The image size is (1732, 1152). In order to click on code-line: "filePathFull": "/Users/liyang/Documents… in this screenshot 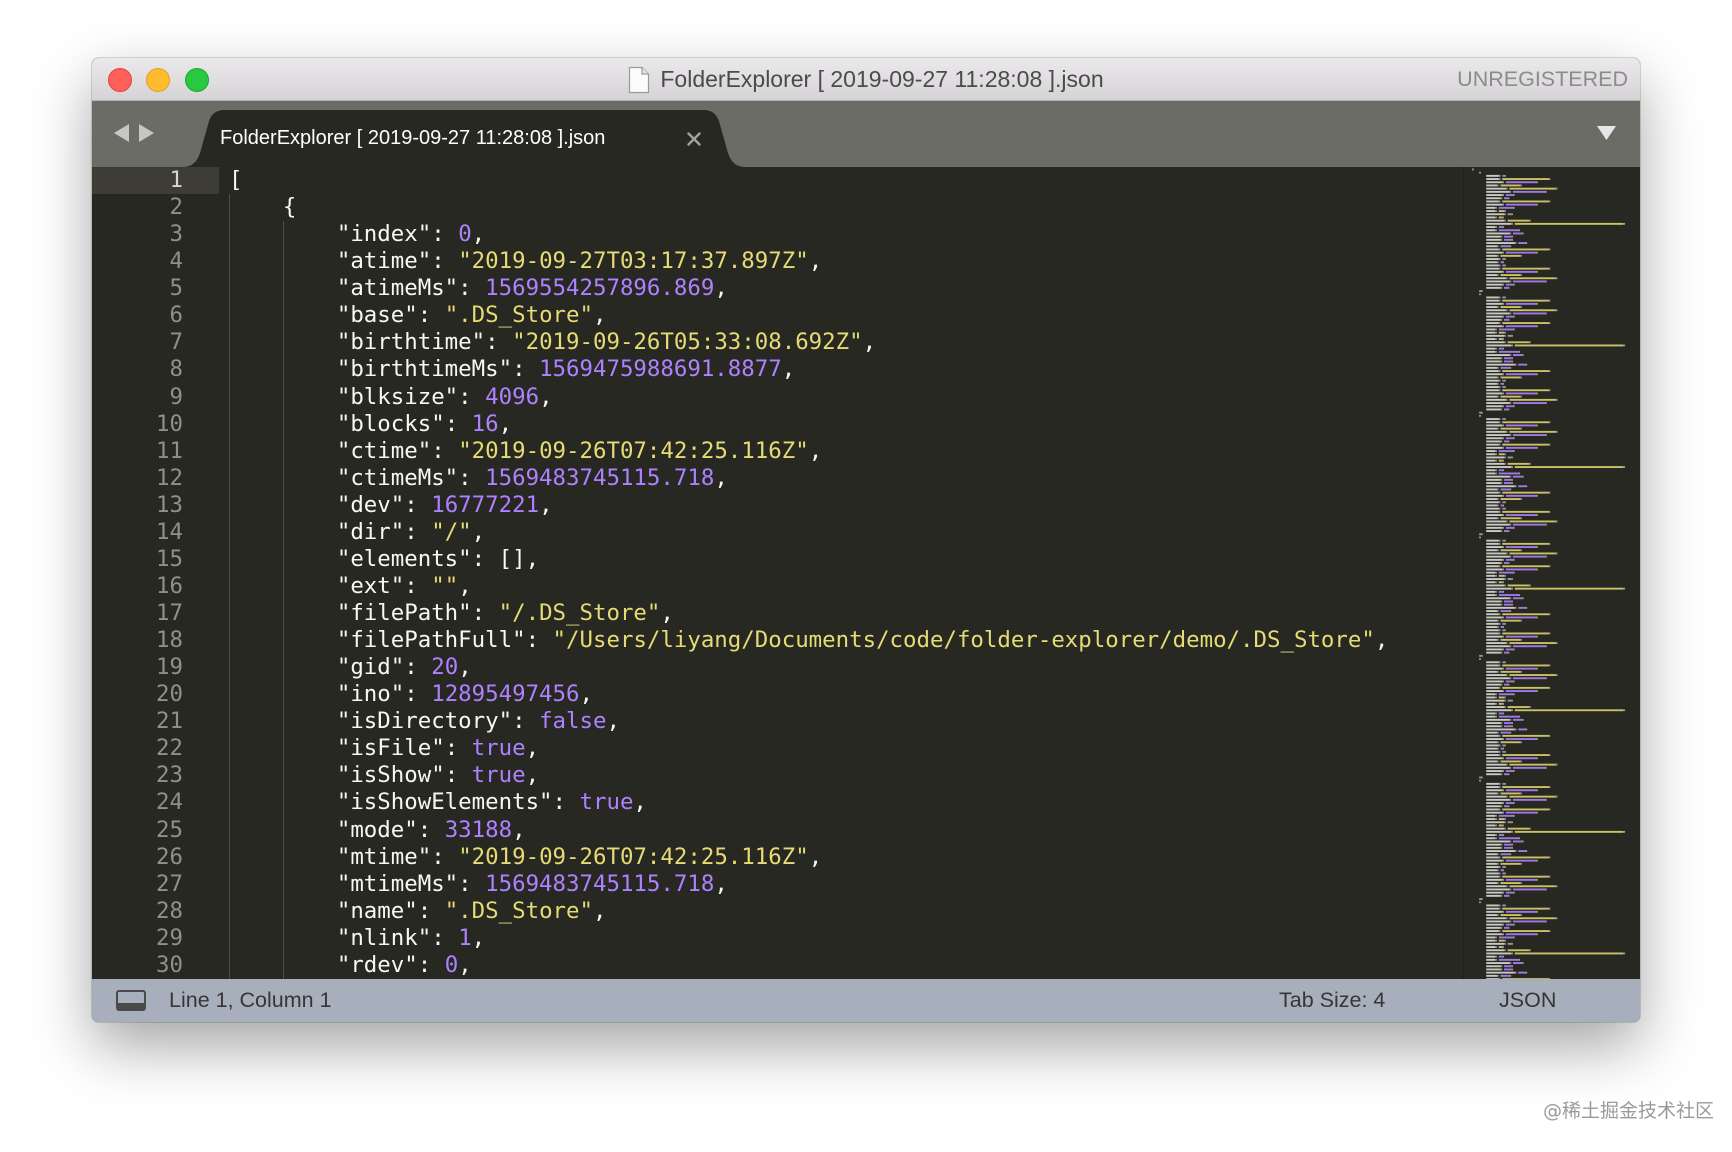, I will do `click(846, 640)`.